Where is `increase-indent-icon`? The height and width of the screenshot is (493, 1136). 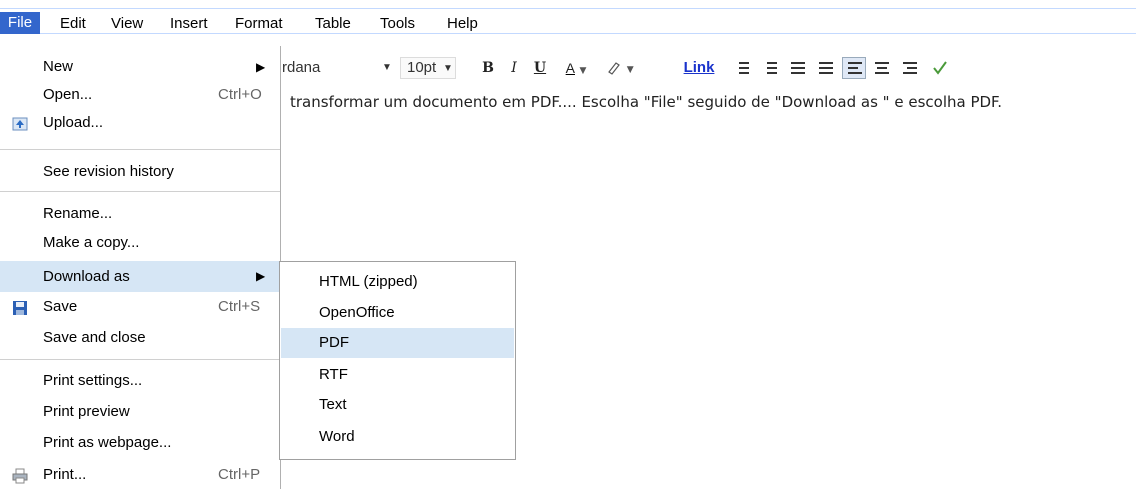 increase-indent-icon is located at coordinates (826, 68).